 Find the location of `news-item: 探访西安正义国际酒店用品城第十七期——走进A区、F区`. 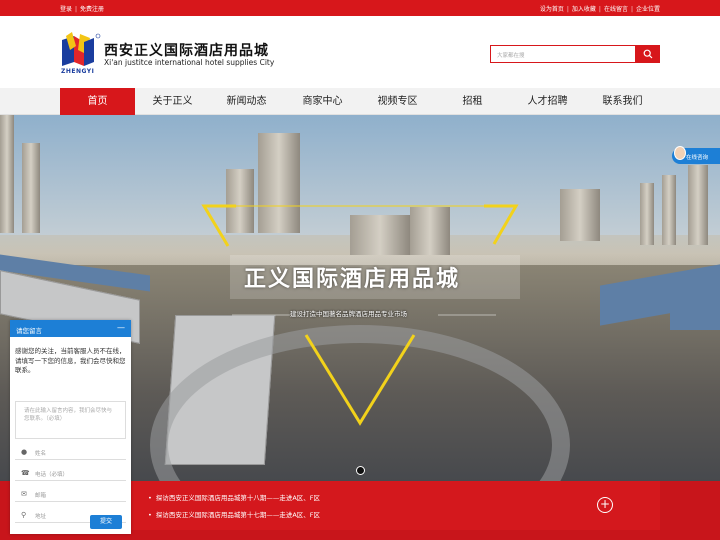

news-item: 探访西安正义国际酒店用品城第十七期——走进A区、F区 is located at coordinates (234, 514).